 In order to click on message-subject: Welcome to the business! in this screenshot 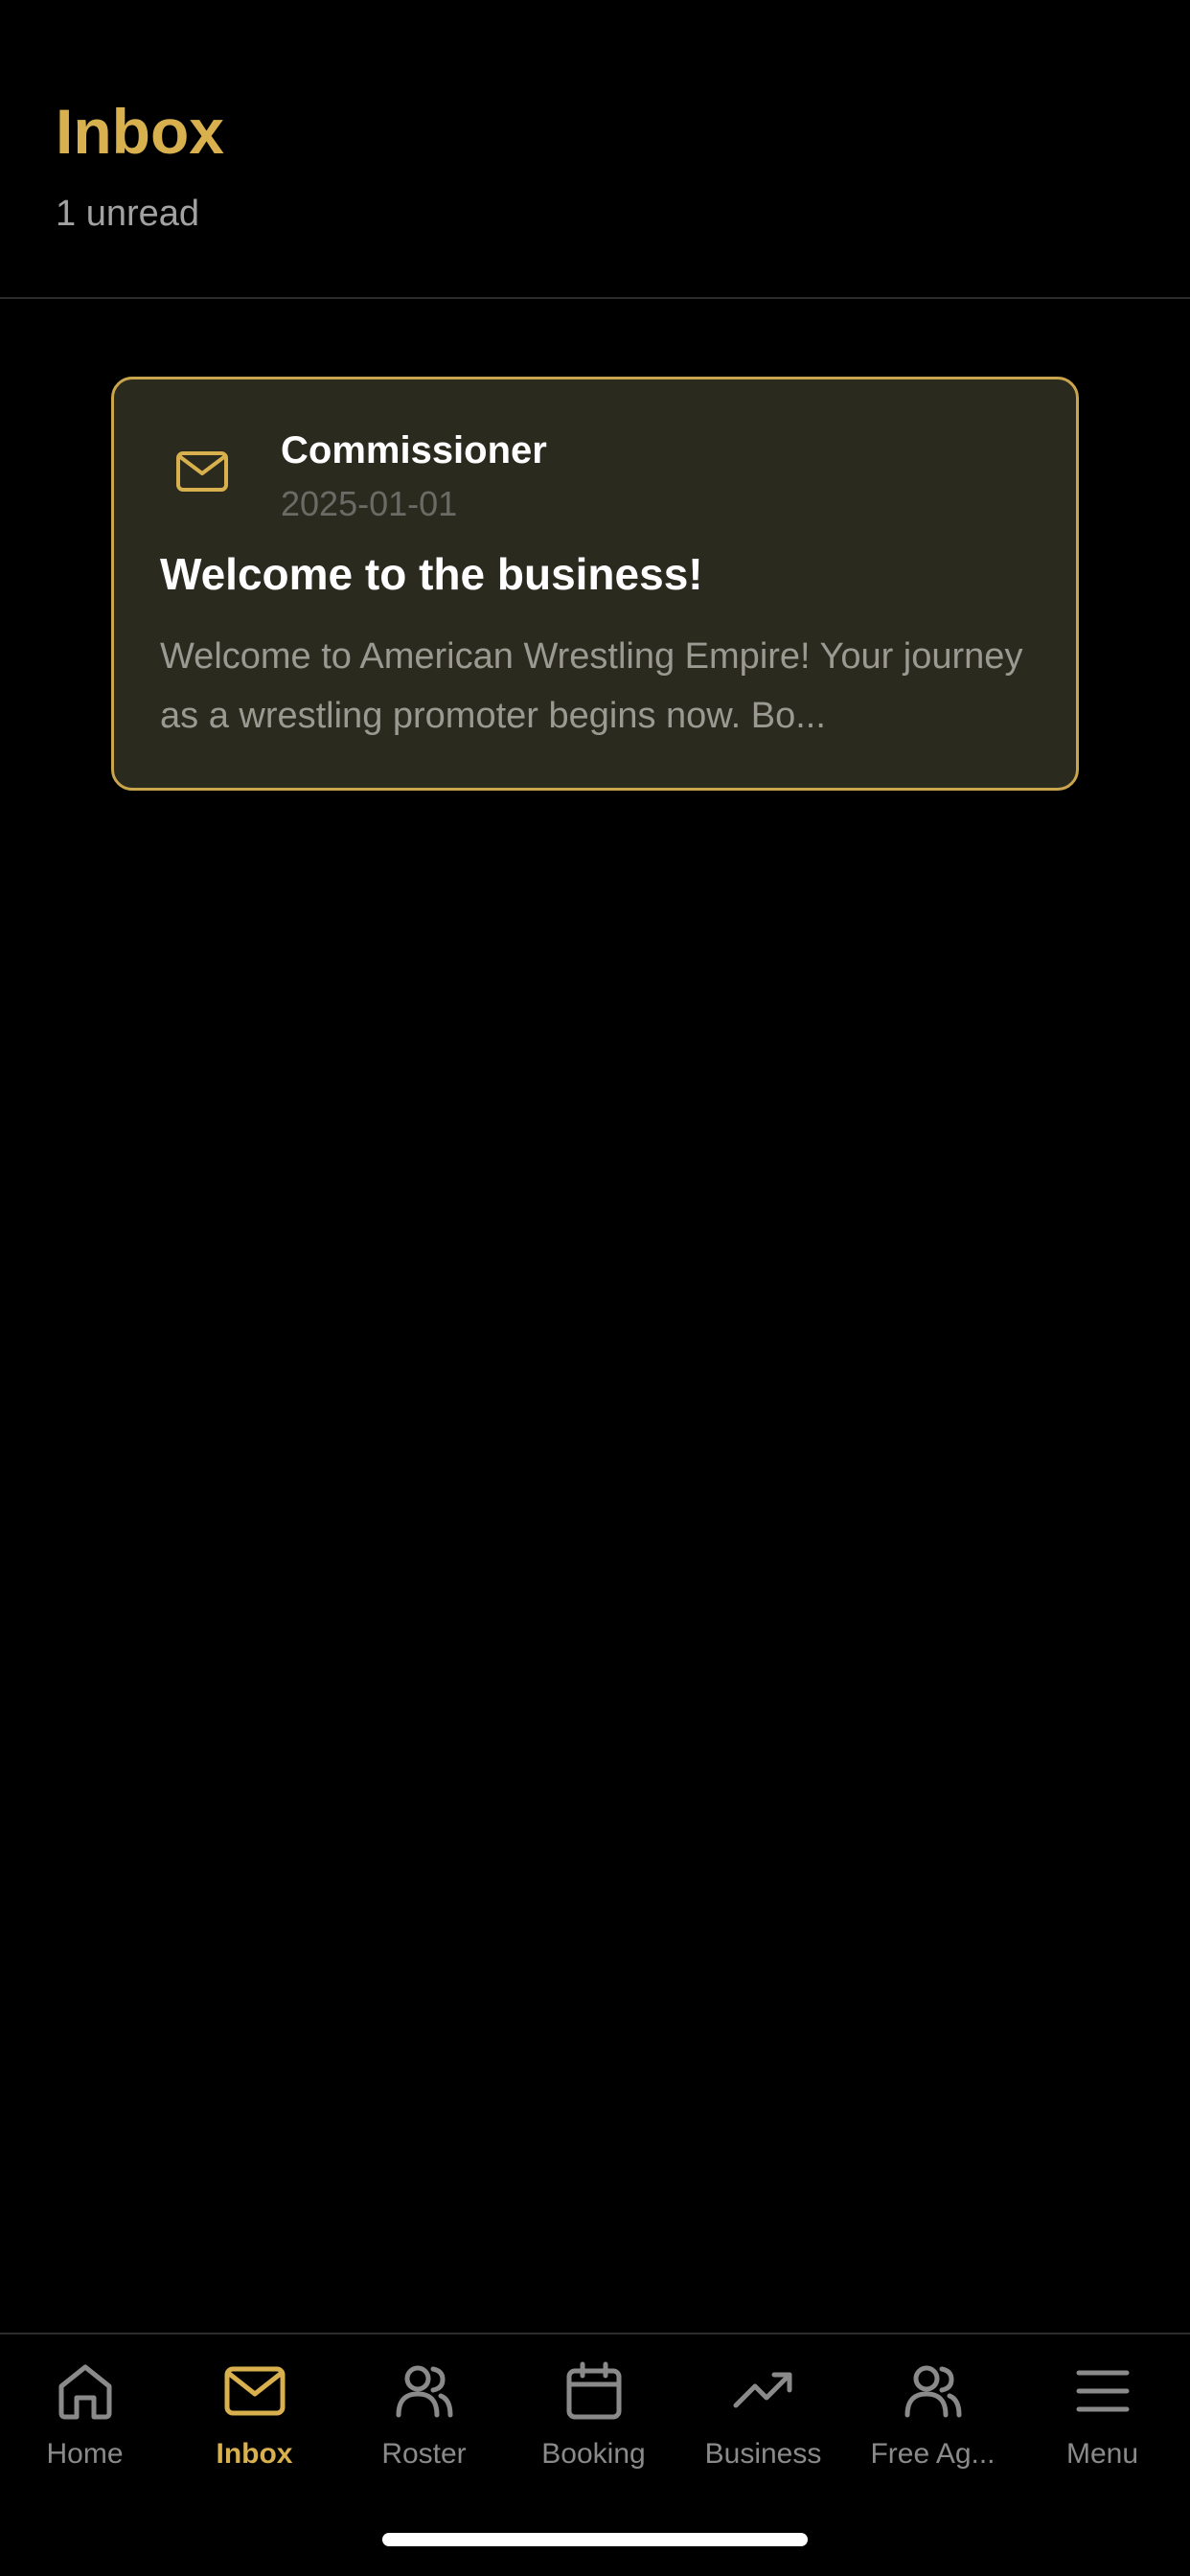, I will do `click(432, 574)`.